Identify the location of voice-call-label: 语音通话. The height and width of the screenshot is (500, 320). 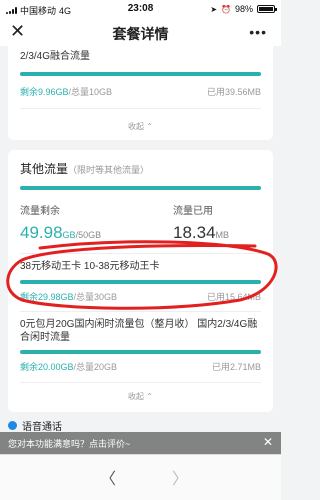
(42, 427).